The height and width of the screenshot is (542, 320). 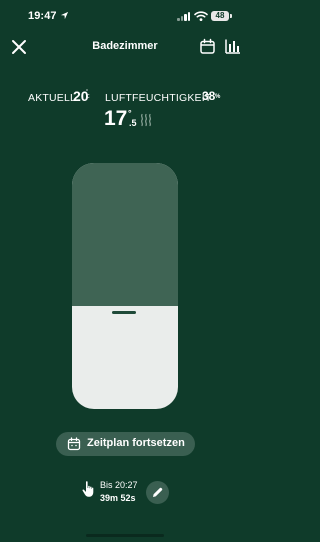 What do you see at coordinates (119, 485) in the screenshot?
I see `override-until: Bis 20:27` at bounding box center [119, 485].